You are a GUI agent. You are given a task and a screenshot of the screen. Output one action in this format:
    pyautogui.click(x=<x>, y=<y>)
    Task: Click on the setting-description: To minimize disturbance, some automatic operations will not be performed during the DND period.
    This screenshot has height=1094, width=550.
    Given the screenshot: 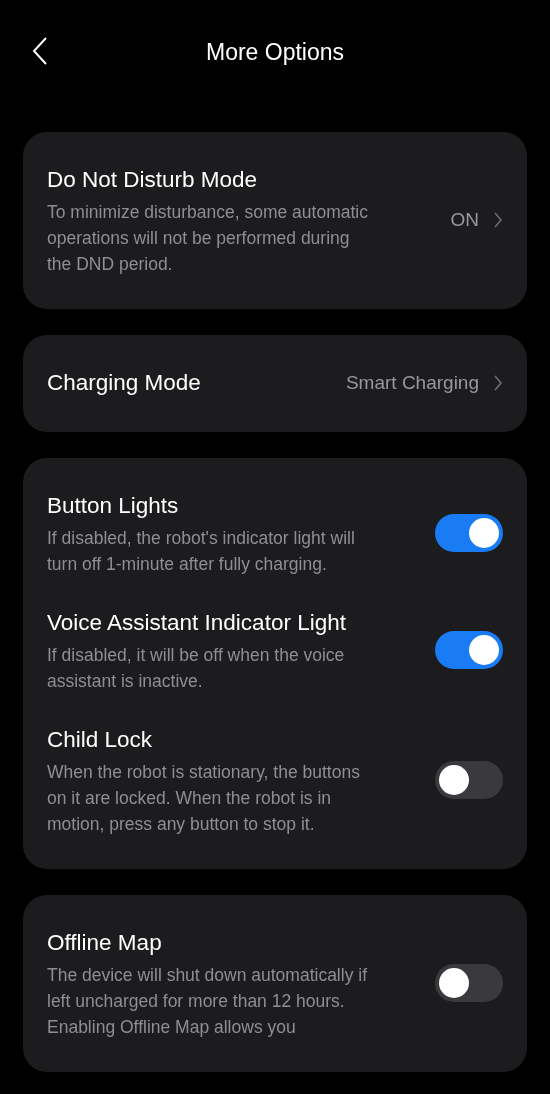 What is the action you would take?
    pyautogui.click(x=208, y=238)
    